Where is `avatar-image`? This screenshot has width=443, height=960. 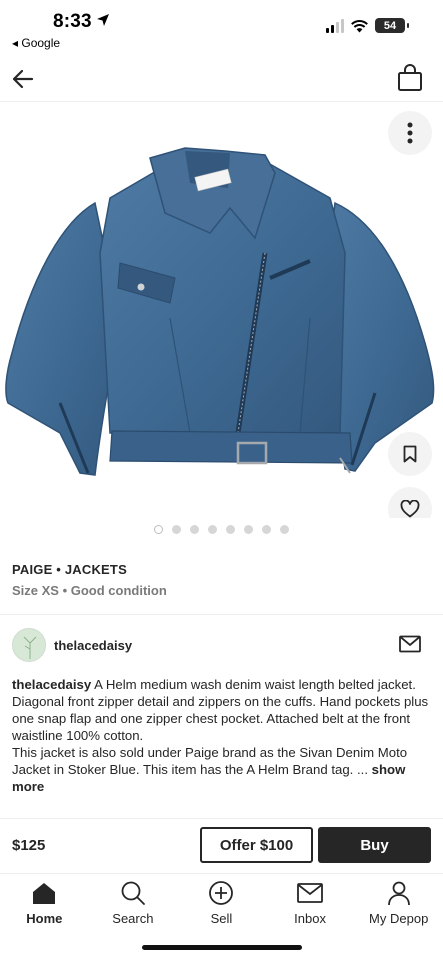
avatar-image is located at coordinates (30, 647).